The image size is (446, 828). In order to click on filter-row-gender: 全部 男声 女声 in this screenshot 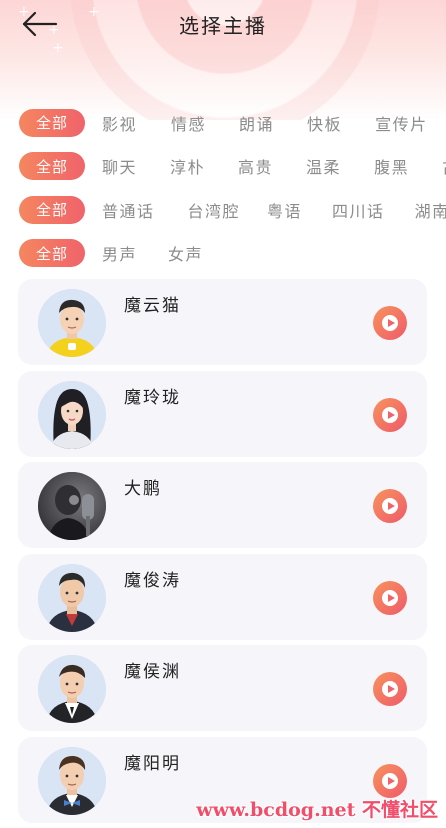, I will do `click(223, 254)`.